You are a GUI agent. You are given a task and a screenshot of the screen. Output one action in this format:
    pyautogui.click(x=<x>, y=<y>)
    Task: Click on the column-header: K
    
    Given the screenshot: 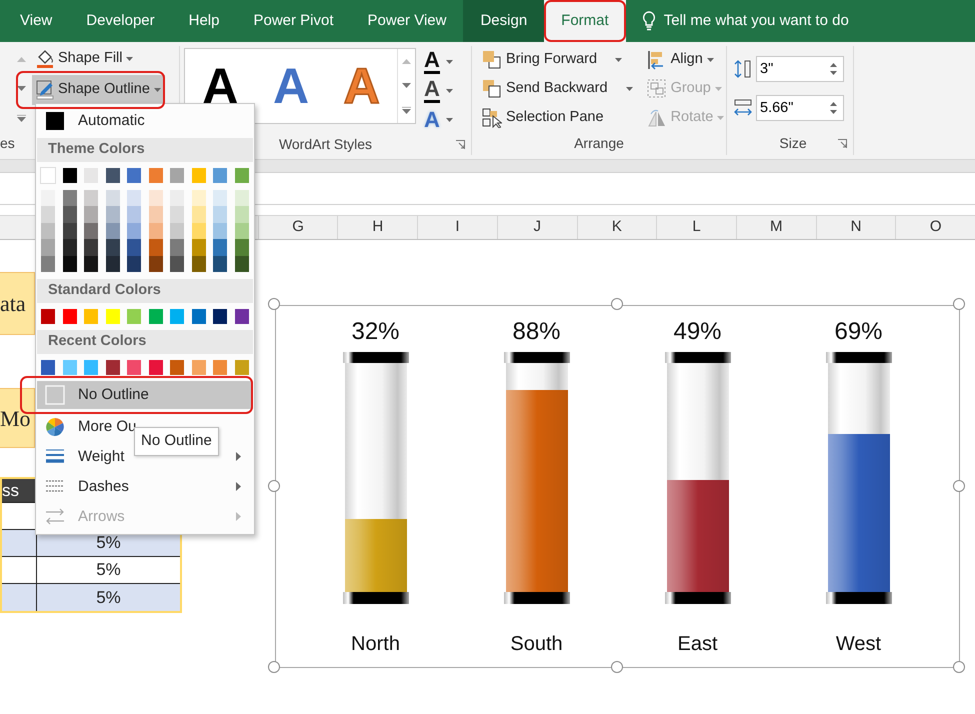 What is the action you would take?
    pyautogui.click(x=616, y=227)
    